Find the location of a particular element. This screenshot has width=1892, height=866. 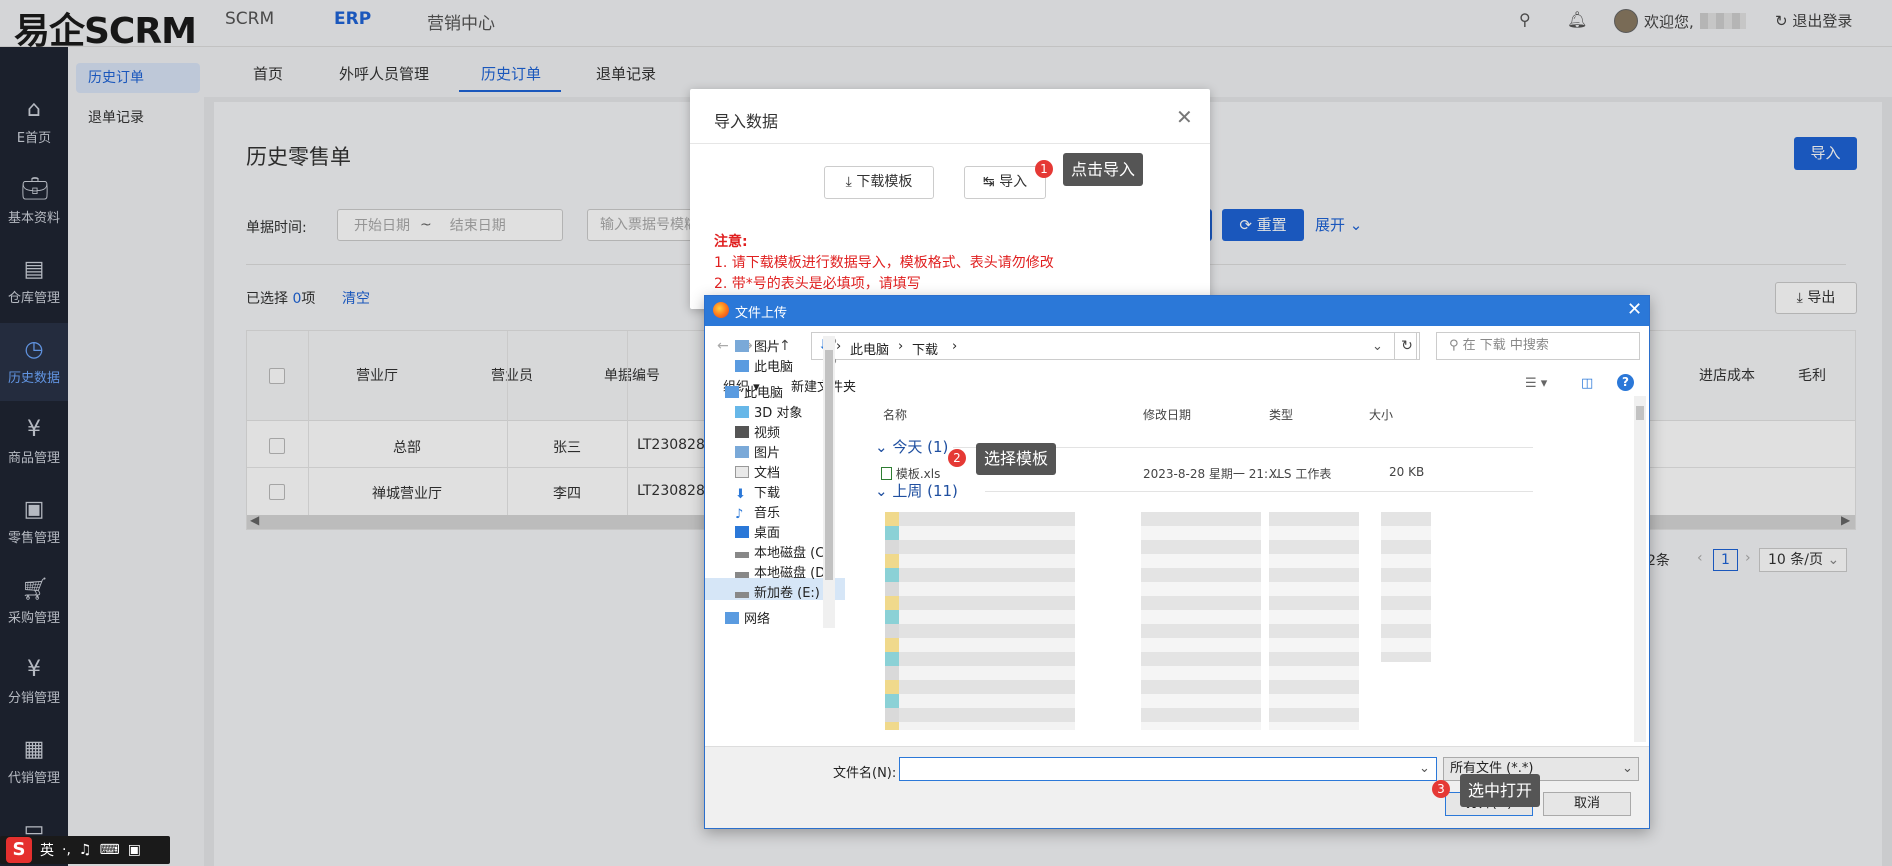

sogou-logo-icon: S is located at coordinates (19, 850).